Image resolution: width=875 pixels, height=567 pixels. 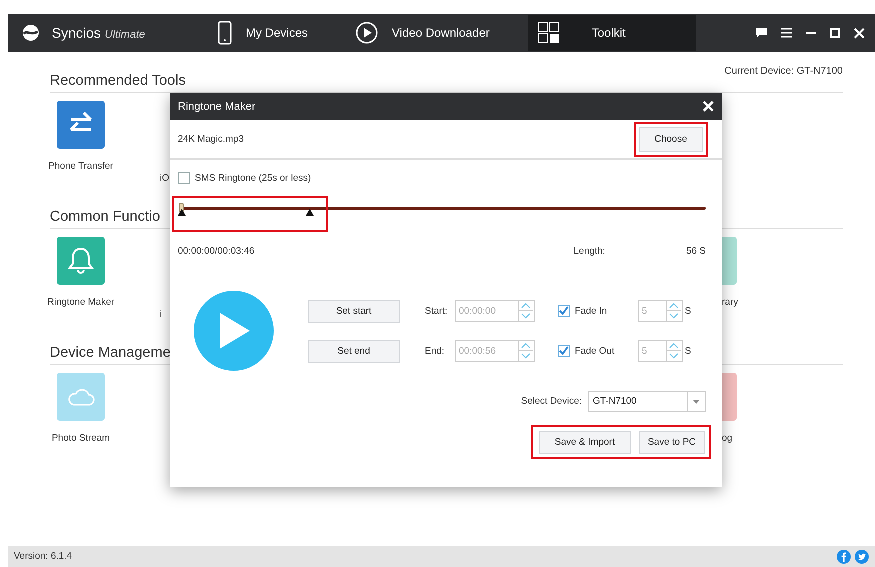 What do you see at coordinates (591, 311) in the screenshot?
I see `checkbox-label: Fade In` at bounding box center [591, 311].